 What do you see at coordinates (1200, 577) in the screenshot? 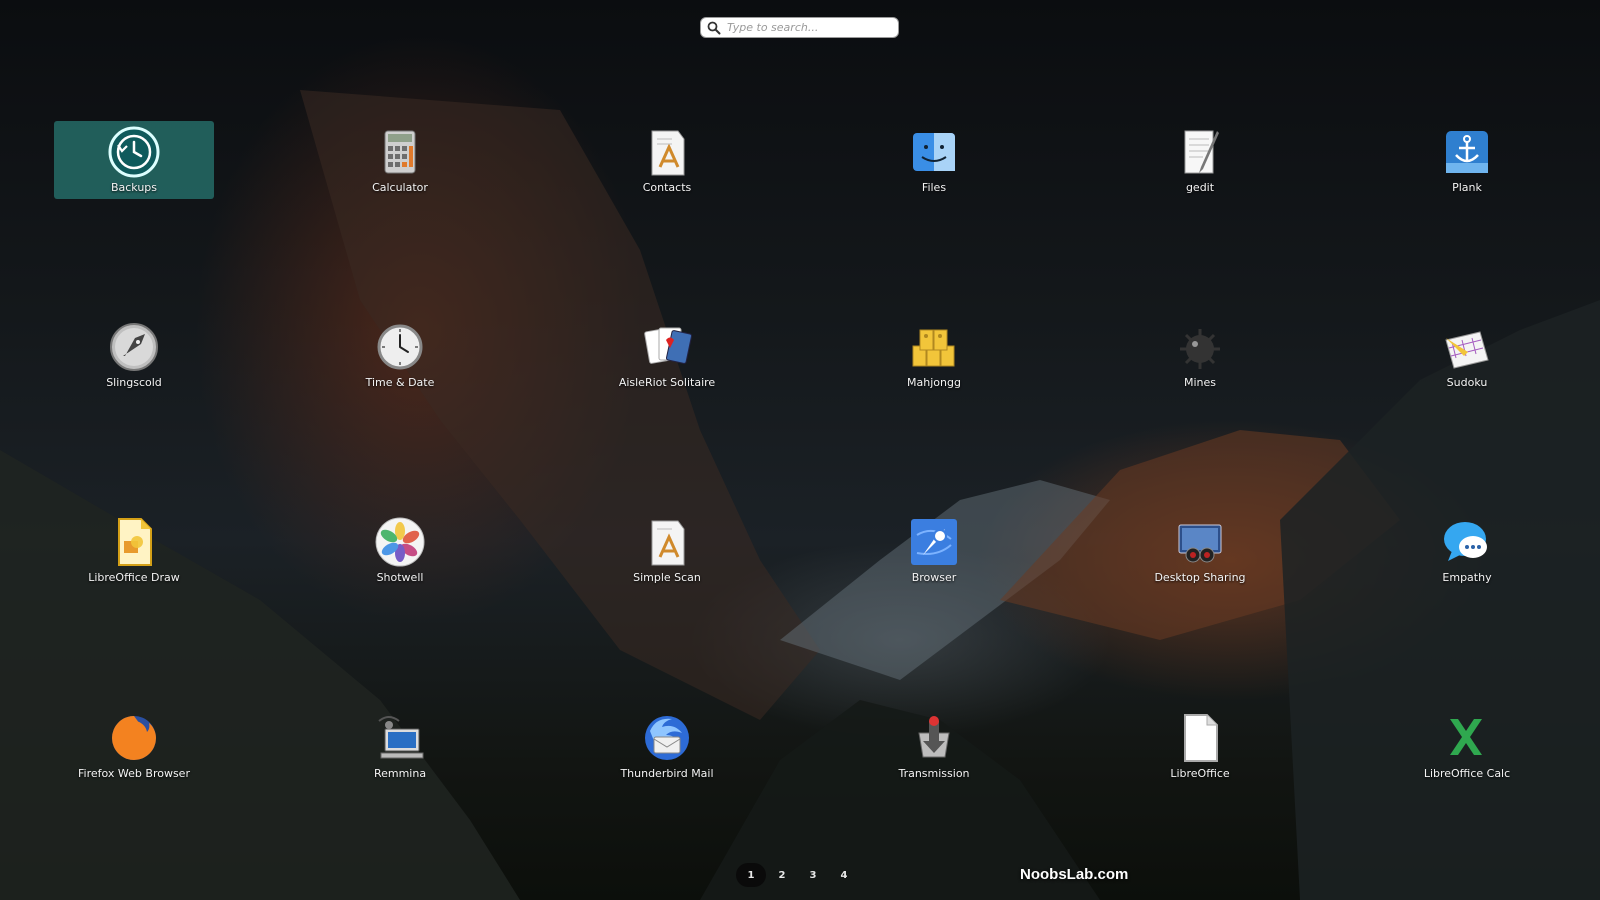
I see `app-label: Desktop Sharing` at bounding box center [1200, 577].